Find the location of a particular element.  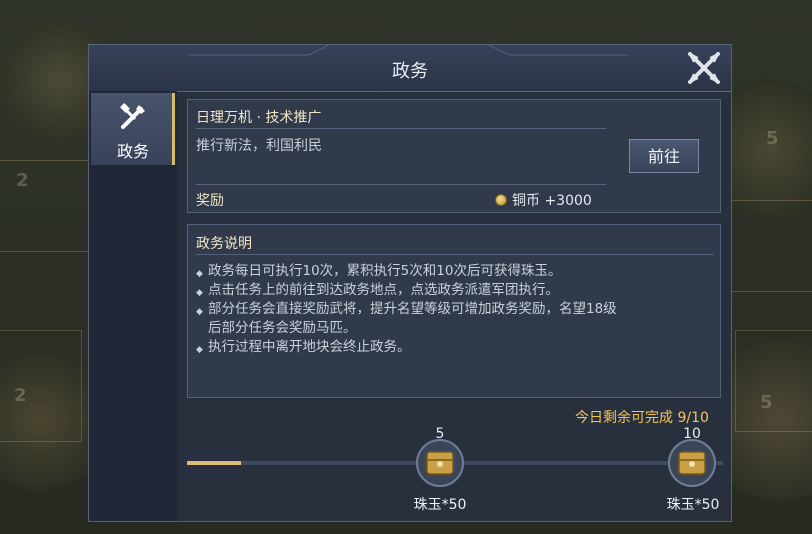

rule-item: 部分任务会直接奖励武将，提升名望等级可增加政务奖励，名望18级 is located at coordinates (412, 309).